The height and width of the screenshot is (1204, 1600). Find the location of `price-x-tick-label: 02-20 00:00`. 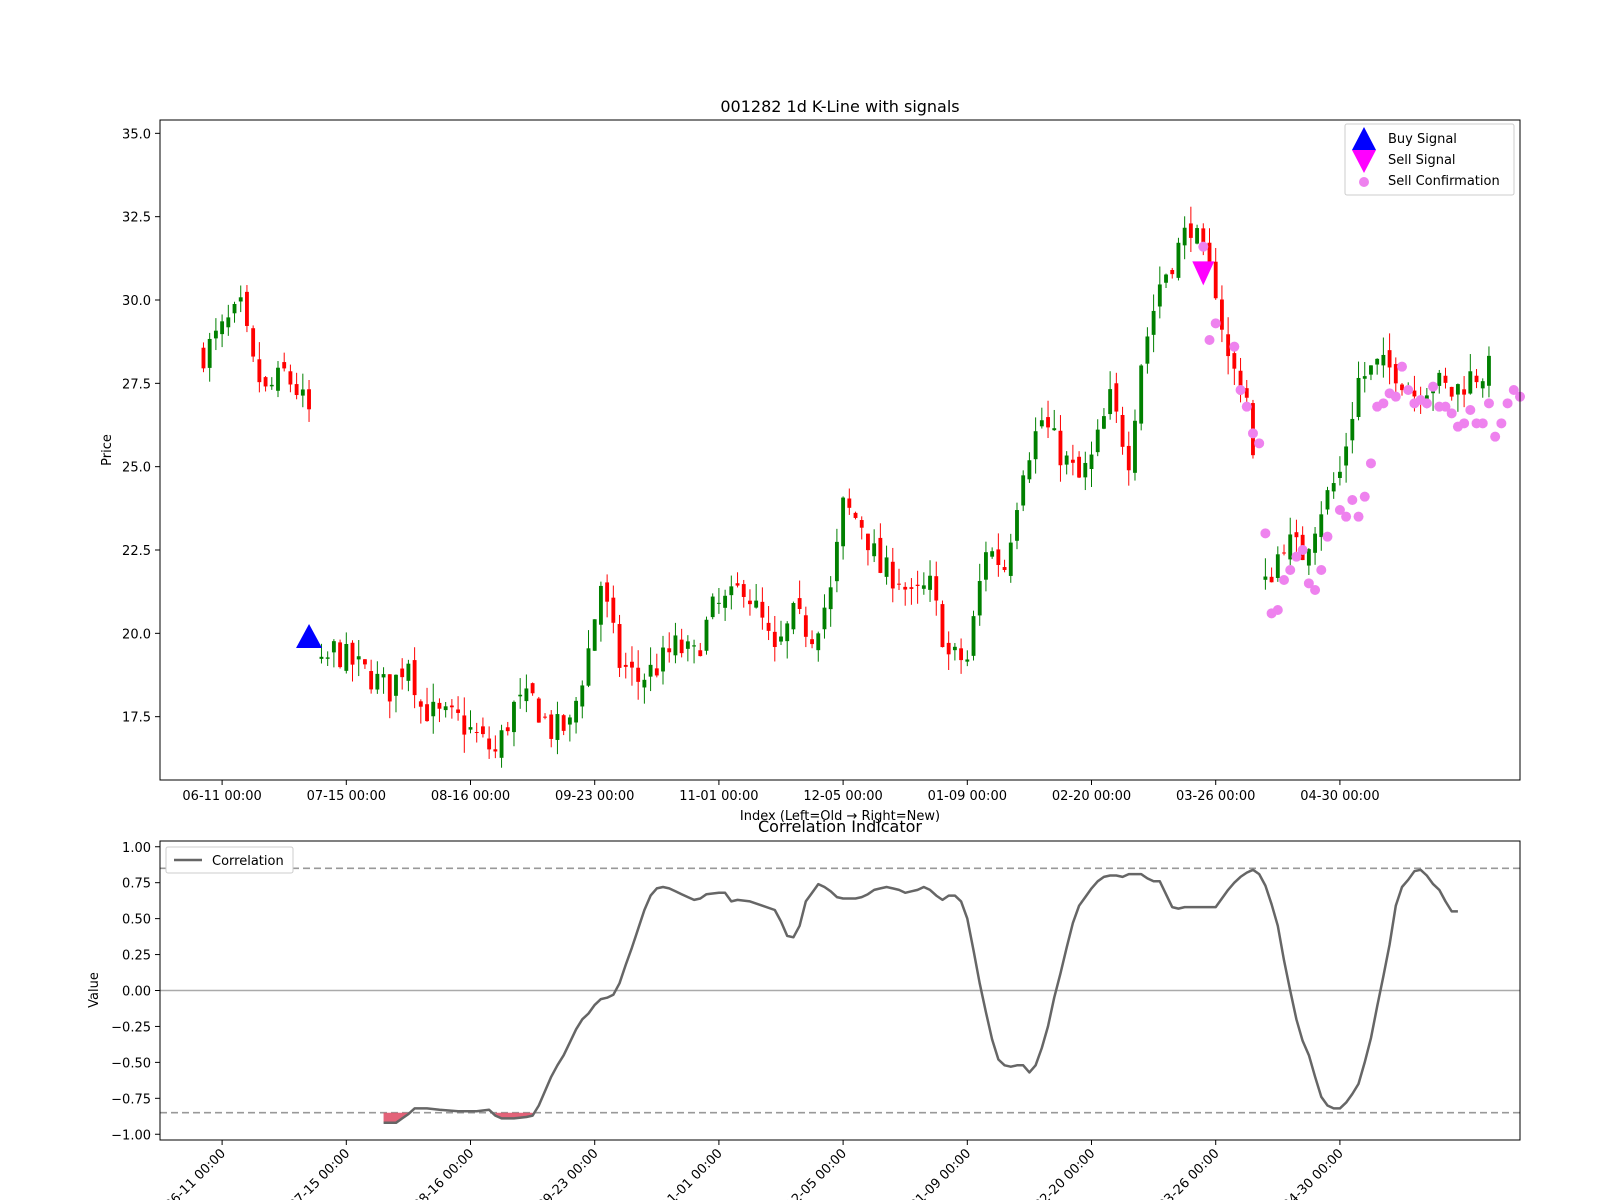

price-x-tick-label: 02-20 00:00 is located at coordinates (1091, 796).